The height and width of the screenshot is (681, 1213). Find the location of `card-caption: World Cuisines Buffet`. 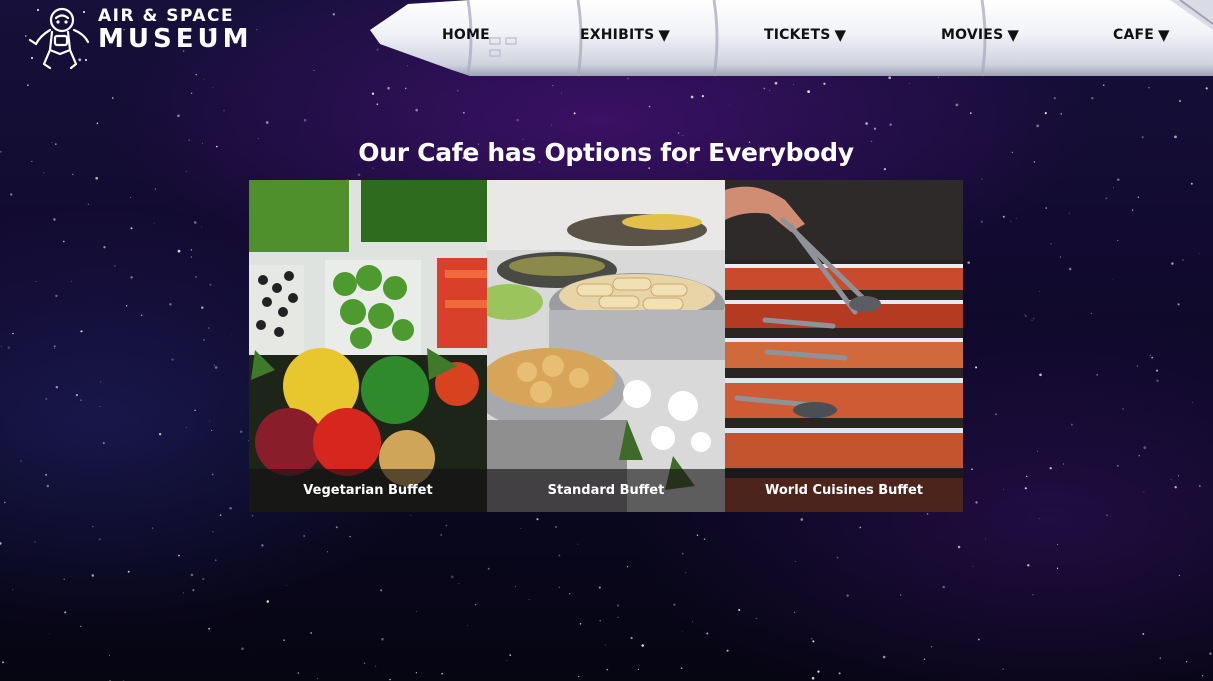

card-caption: World Cuisines Buffet is located at coordinates (844, 490).